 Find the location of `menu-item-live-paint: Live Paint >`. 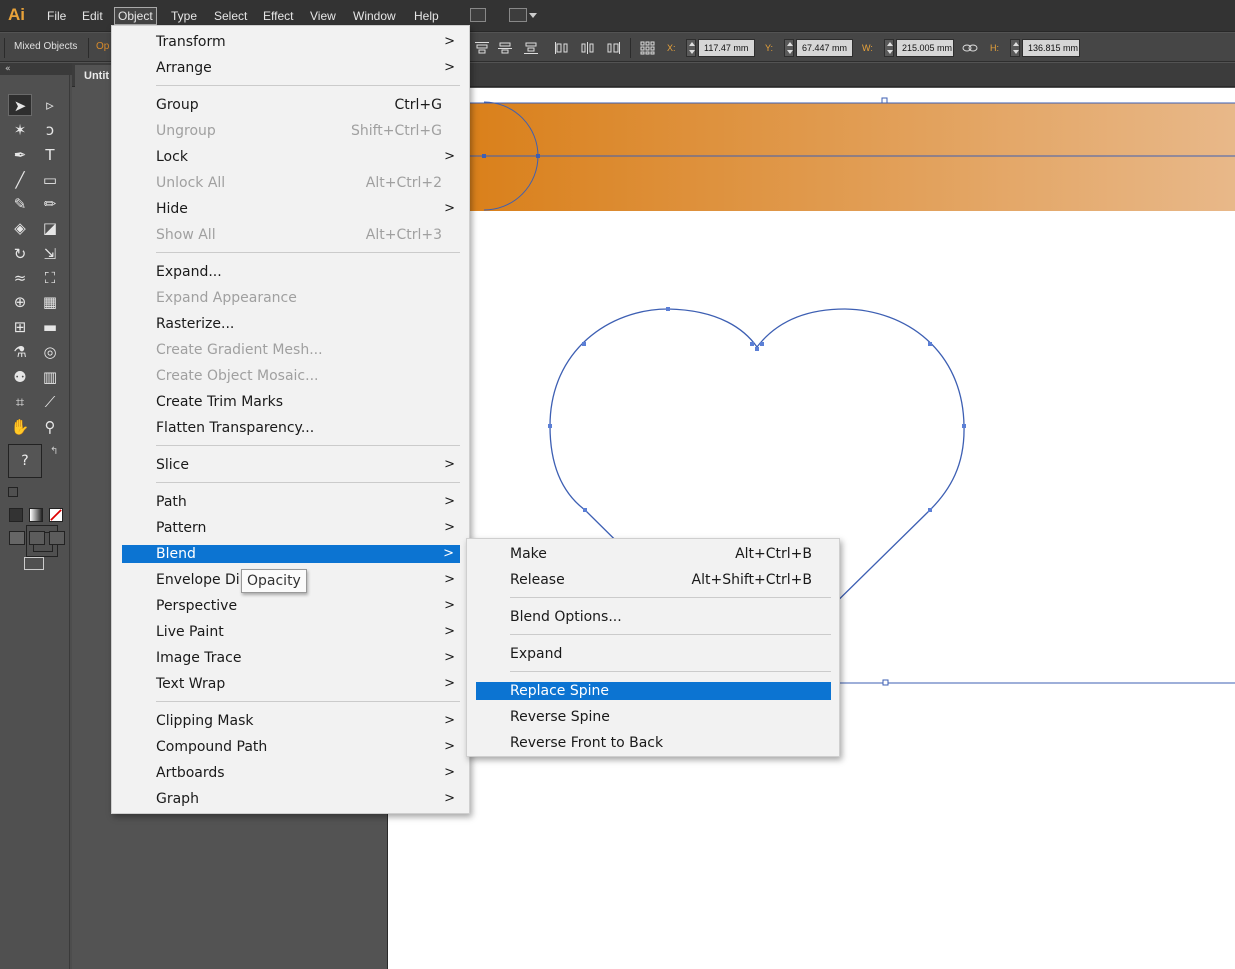

menu-item-live-paint: Live Paint > is located at coordinates (291, 632).